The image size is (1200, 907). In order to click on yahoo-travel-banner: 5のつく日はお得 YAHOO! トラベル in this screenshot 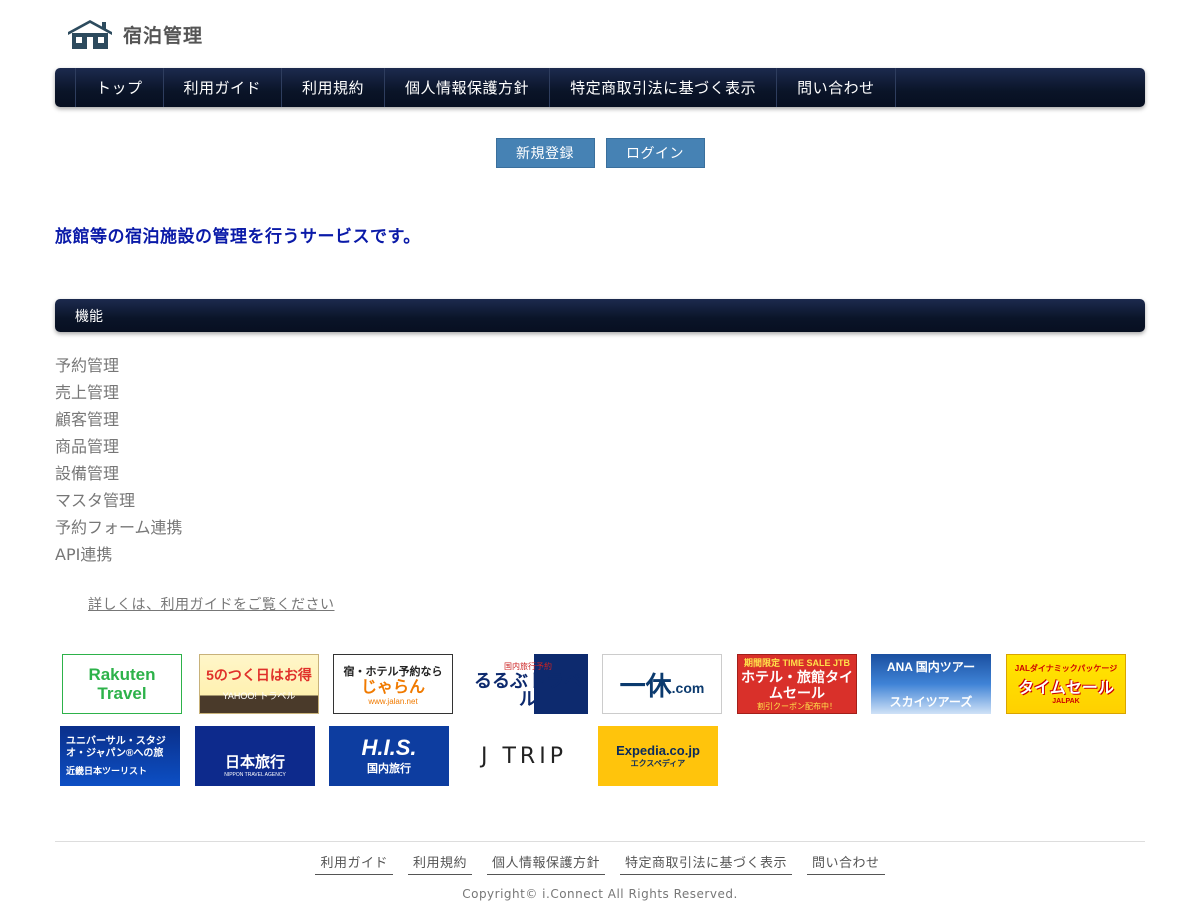, I will do `click(259, 684)`.